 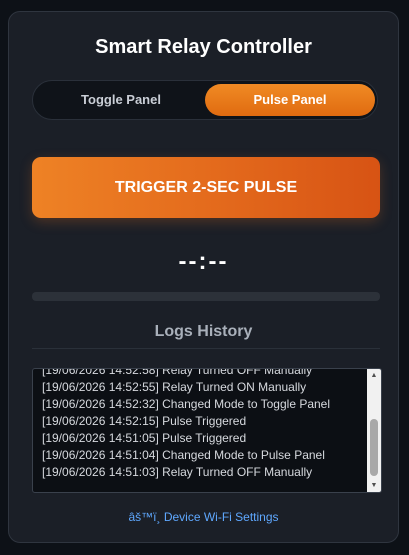 What do you see at coordinates (374, 447) in the screenshot?
I see `scrollbar-thumb` at bounding box center [374, 447].